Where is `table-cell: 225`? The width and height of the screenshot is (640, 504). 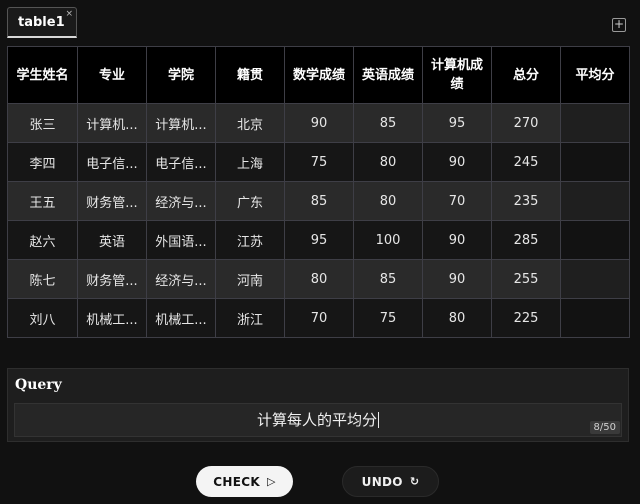 table-cell: 225 is located at coordinates (526, 318).